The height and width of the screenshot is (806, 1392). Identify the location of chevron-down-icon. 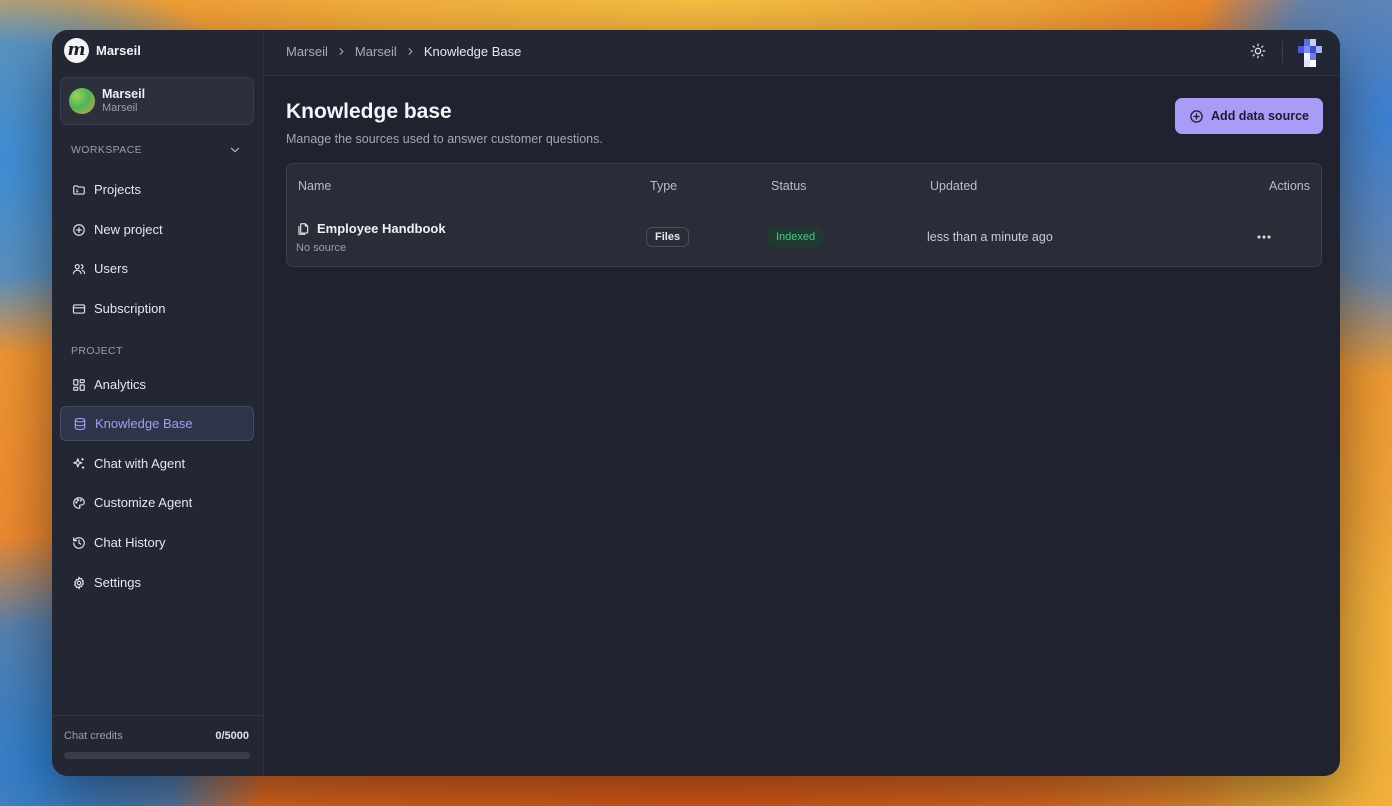
(235, 150).